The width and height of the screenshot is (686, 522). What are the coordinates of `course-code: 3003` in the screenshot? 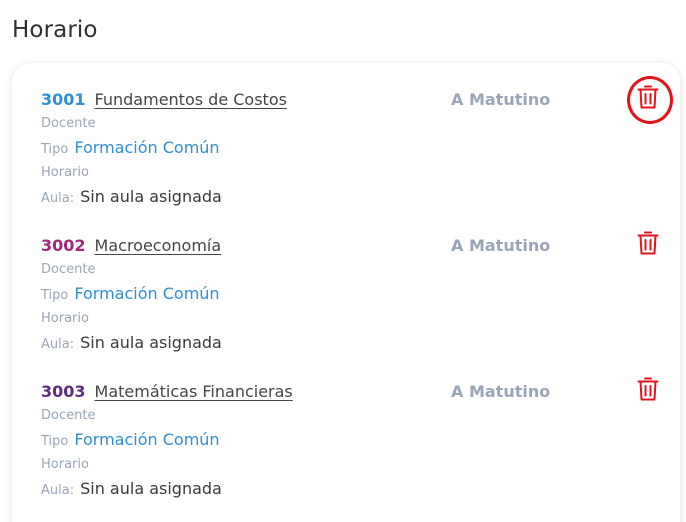 It's located at (63, 391).